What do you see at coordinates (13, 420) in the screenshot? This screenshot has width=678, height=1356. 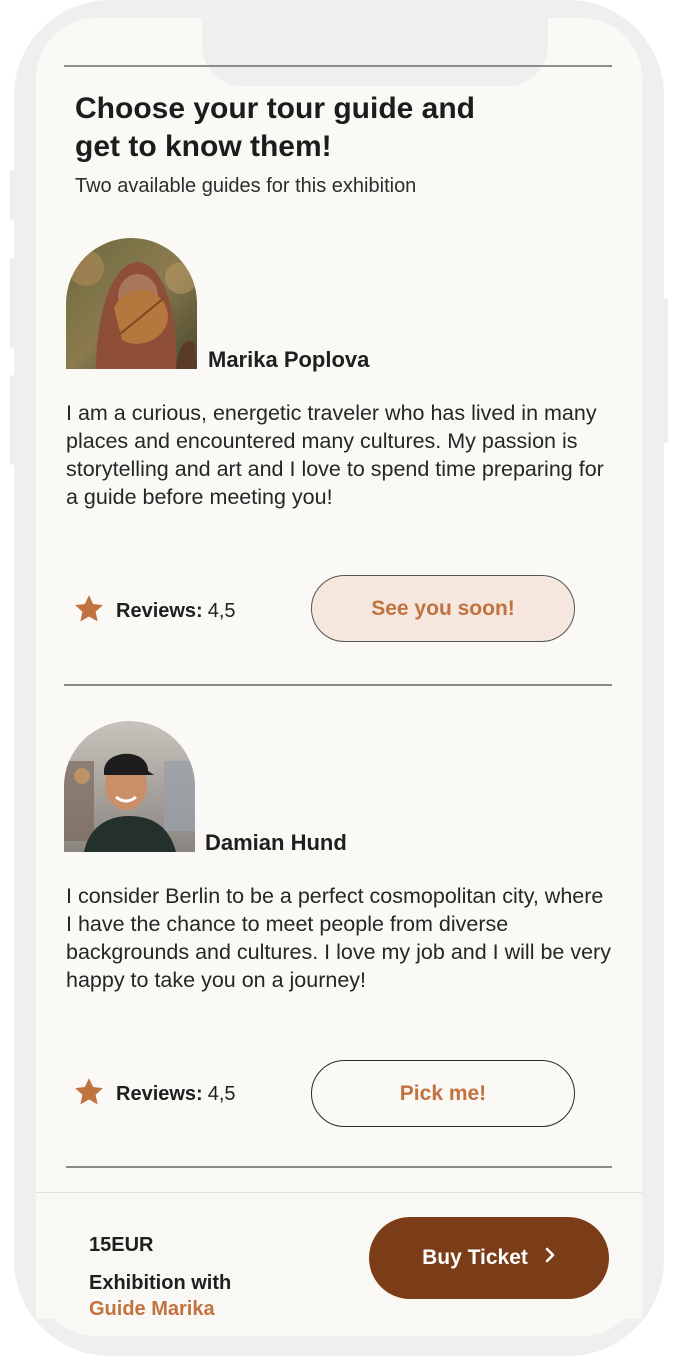 I see `volume-down-button` at bounding box center [13, 420].